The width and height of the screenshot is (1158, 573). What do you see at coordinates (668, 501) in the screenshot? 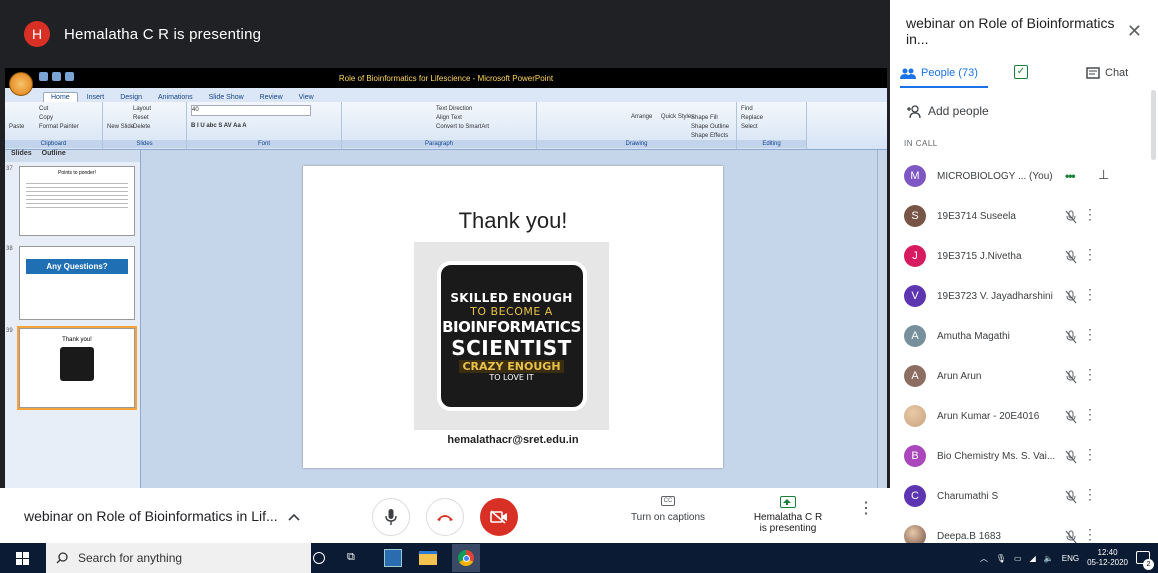
I see `captions-icon: CC` at bounding box center [668, 501].